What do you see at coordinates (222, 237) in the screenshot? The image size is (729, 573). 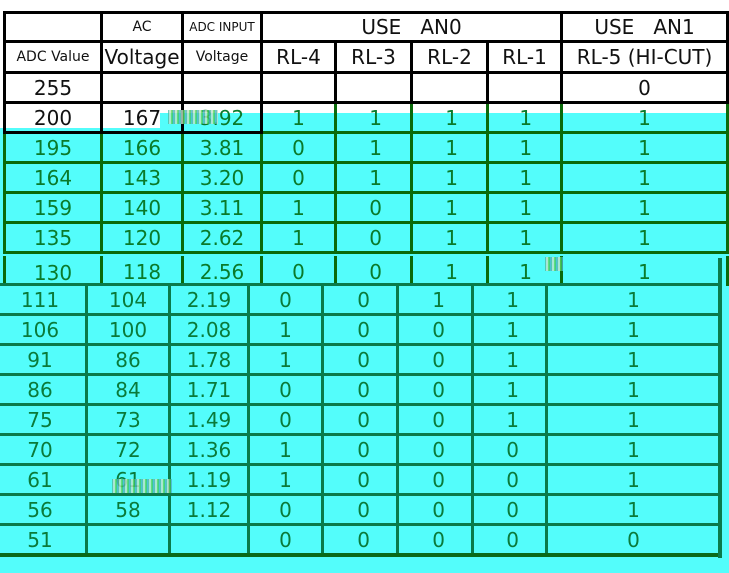 I see `cell-vin: 2.62` at bounding box center [222, 237].